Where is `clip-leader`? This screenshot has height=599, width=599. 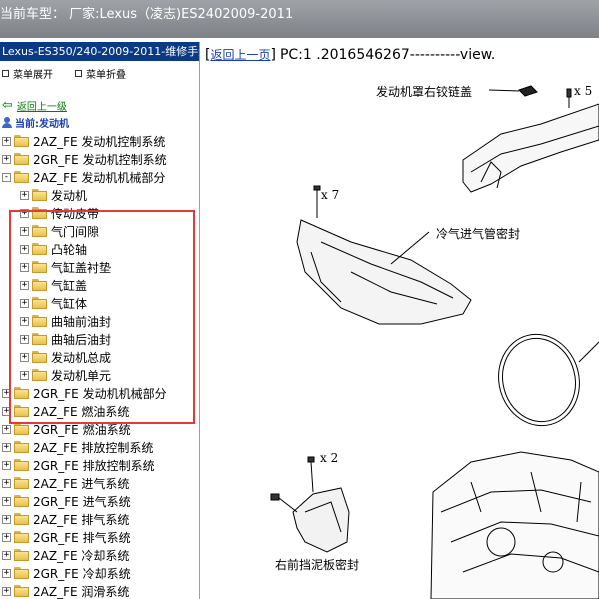 clip-leader is located at coordinates (312, 477).